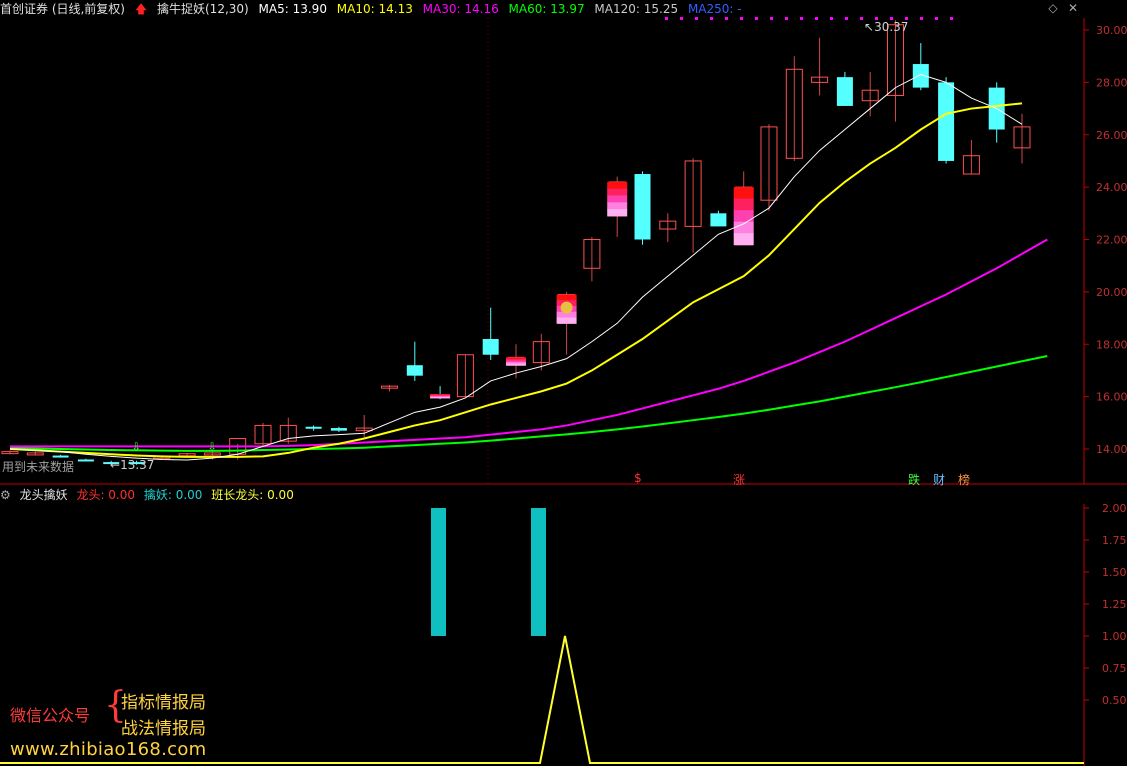 The height and width of the screenshot is (766, 1127). Describe the element at coordinates (638, 478) in the screenshot. I see `event-label-dollar: $` at that location.